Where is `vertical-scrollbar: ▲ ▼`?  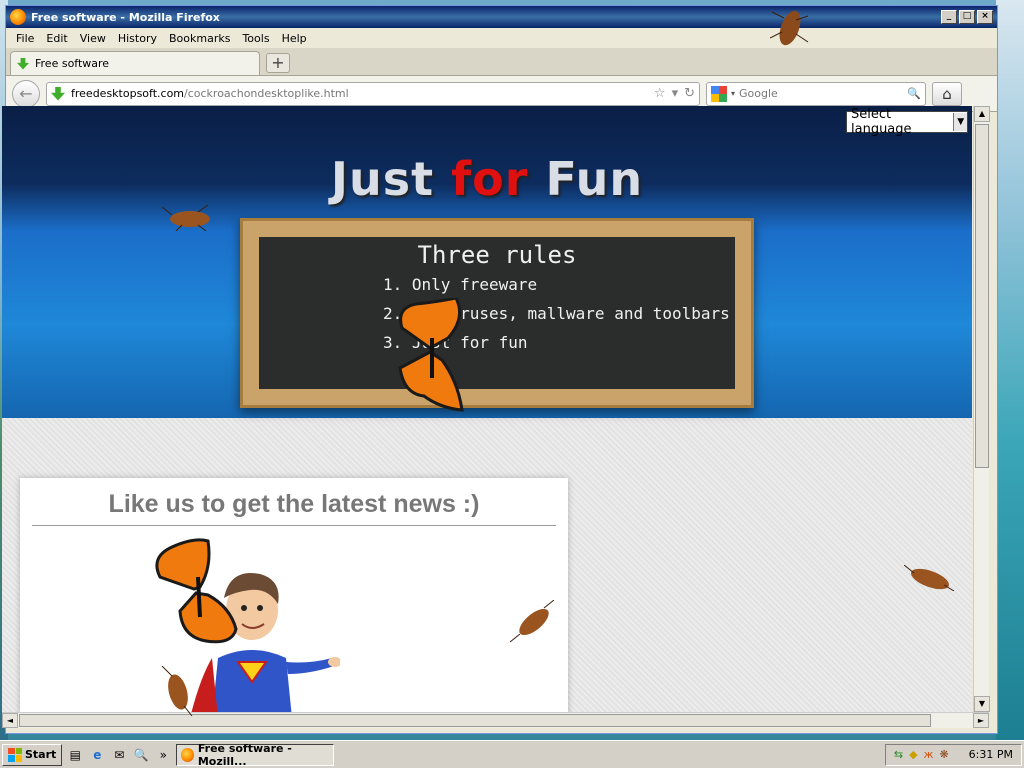 vertical-scrollbar: ▲ ▼ is located at coordinates (981, 409).